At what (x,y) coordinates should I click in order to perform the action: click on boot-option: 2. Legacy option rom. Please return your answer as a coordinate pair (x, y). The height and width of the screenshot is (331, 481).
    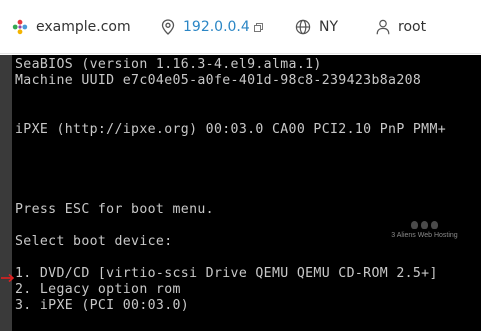
    Looking at the image, I should click on (98, 290).